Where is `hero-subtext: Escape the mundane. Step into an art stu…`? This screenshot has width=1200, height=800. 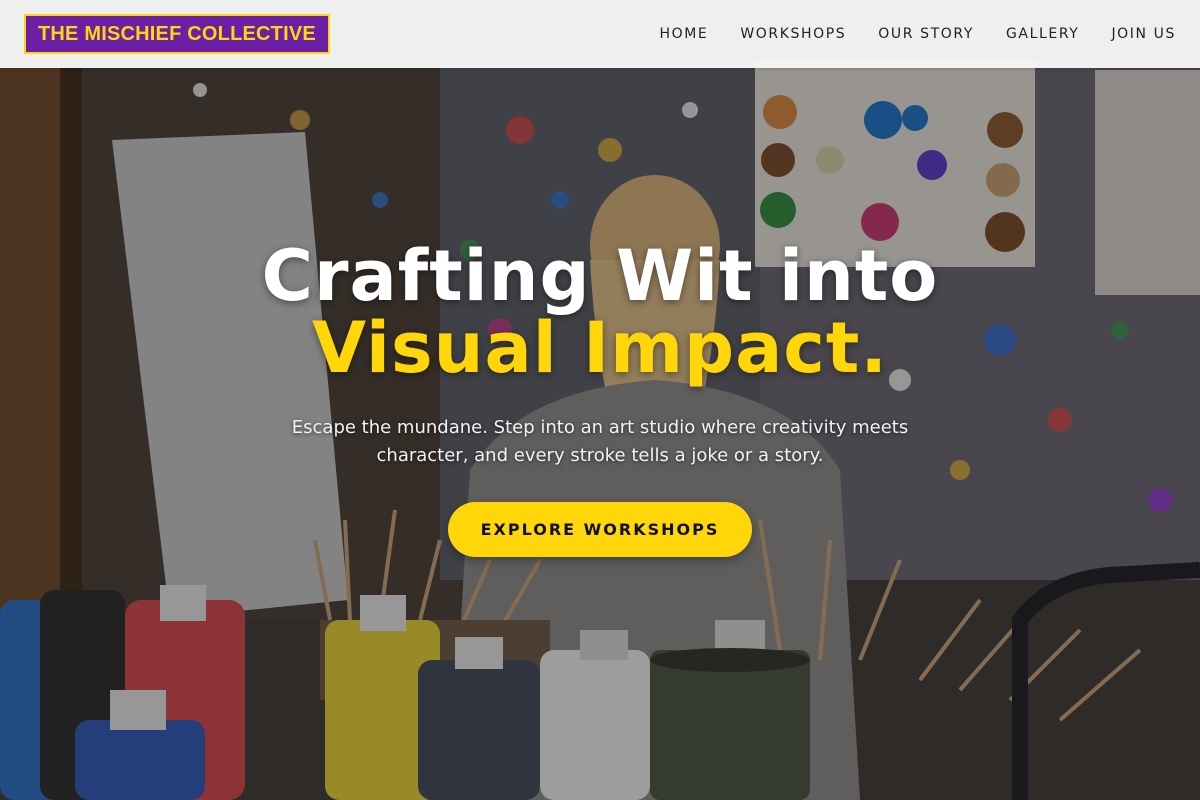
hero-subtext: Escape the mundane. Step into an art stu… is located at coordinates (600, 441).